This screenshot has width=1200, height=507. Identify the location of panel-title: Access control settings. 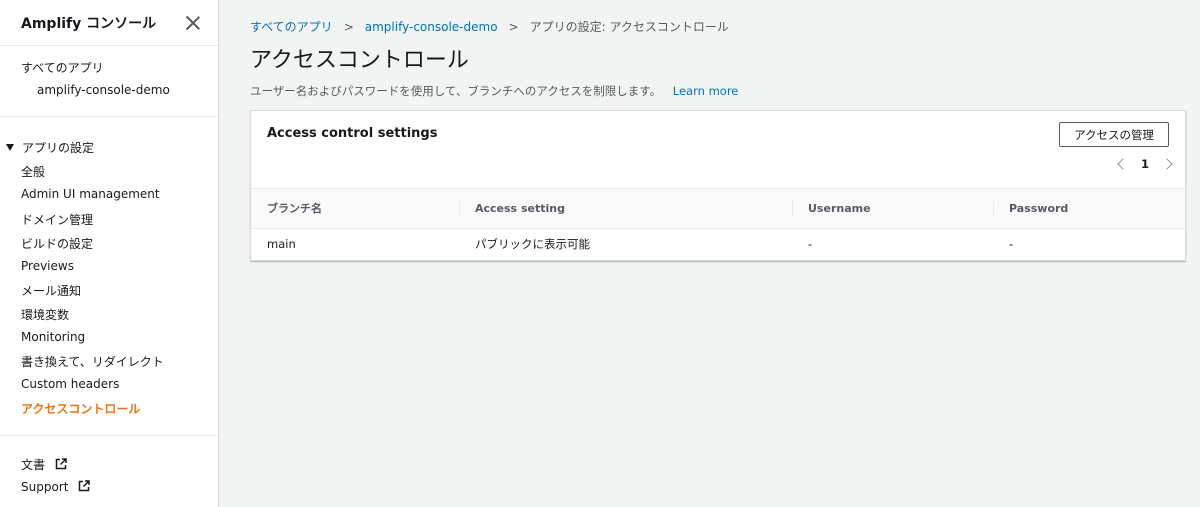
(352, 133).